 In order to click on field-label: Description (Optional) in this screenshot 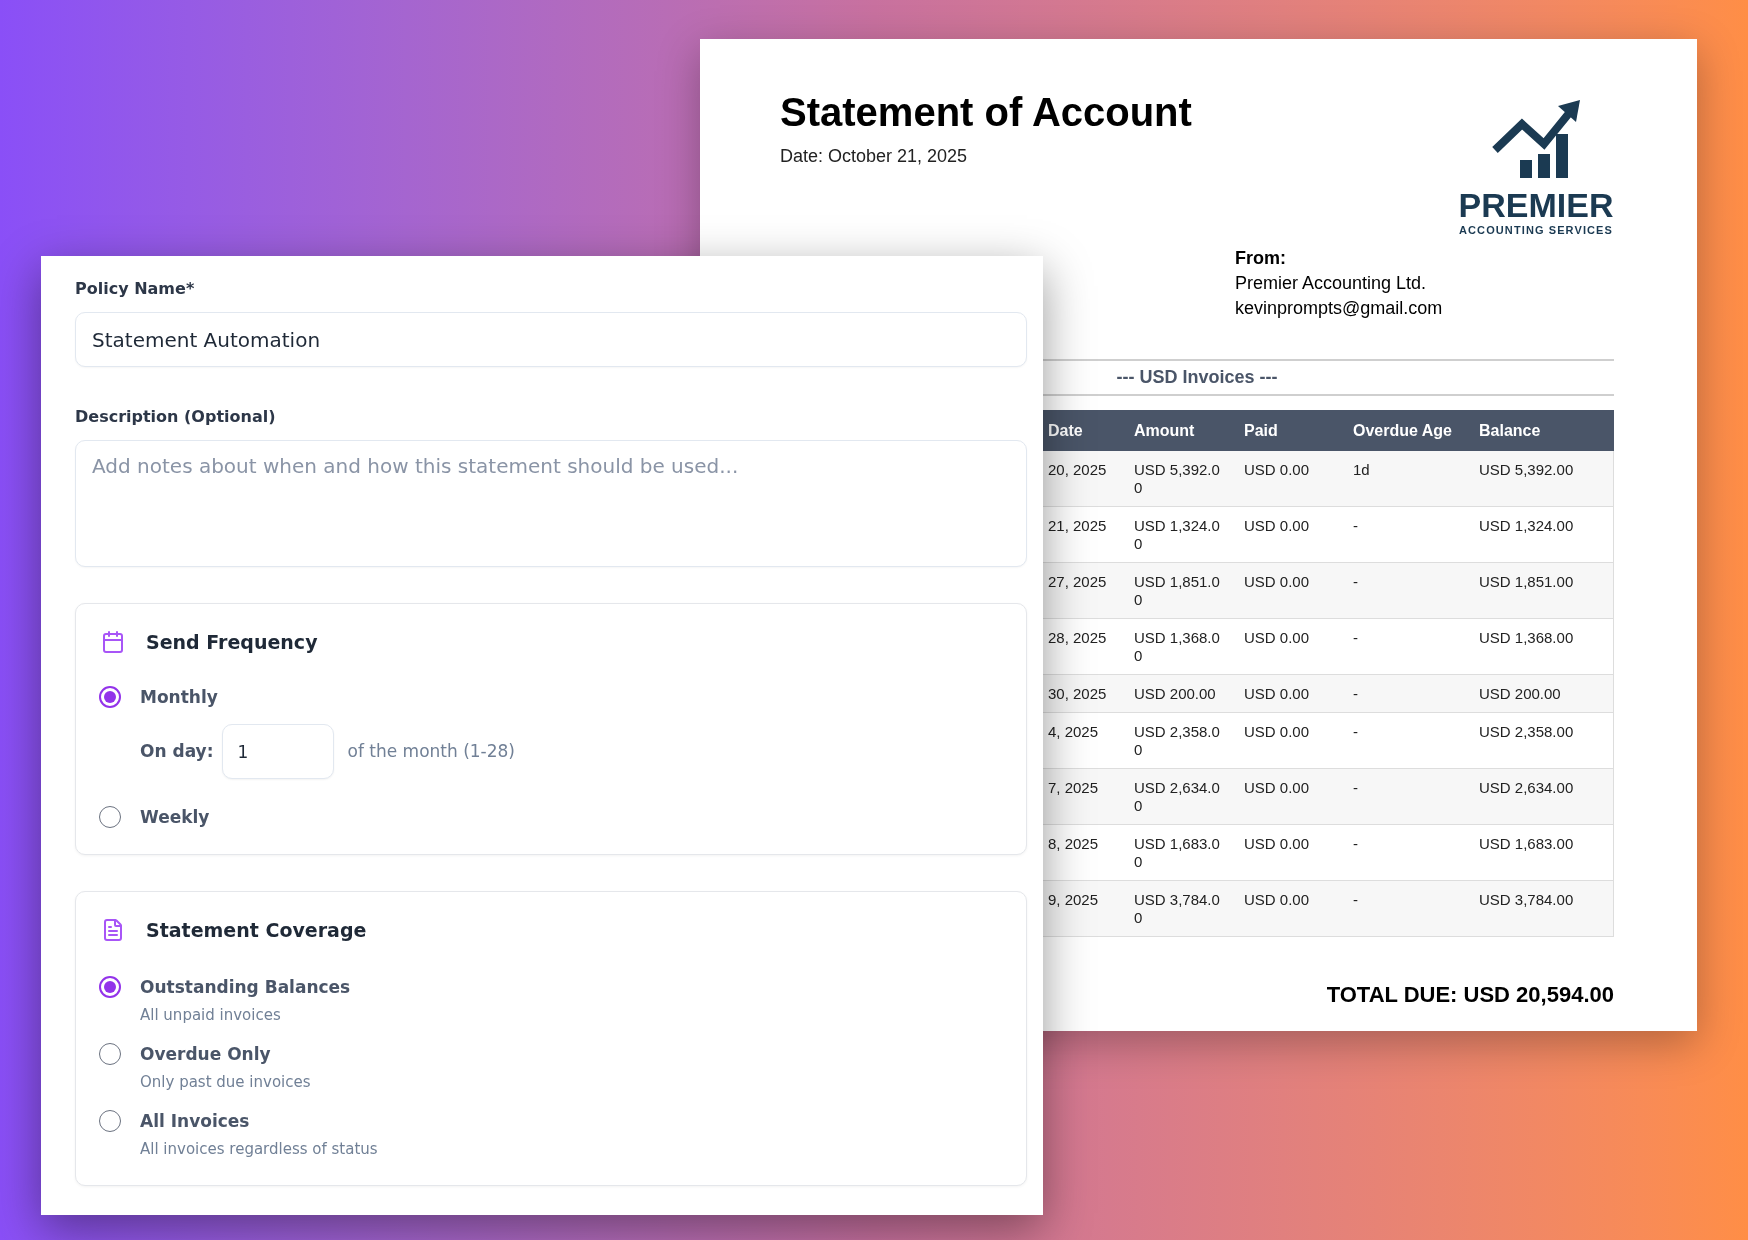, I will do `click(176, 417)`.